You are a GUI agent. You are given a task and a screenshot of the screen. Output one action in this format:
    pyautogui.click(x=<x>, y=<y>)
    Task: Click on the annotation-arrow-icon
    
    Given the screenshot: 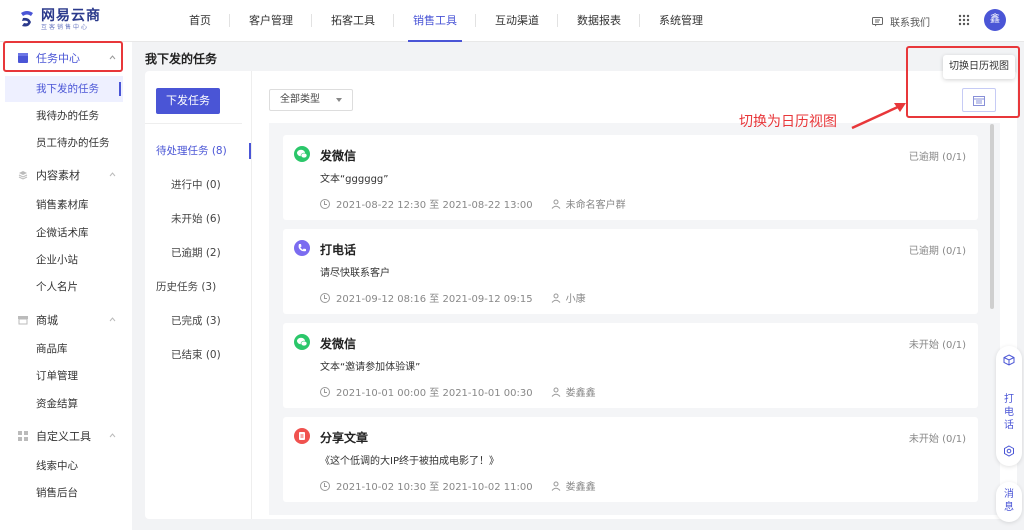 What is the action you would take?
    pyautogui.click(x=878, y=116)
    